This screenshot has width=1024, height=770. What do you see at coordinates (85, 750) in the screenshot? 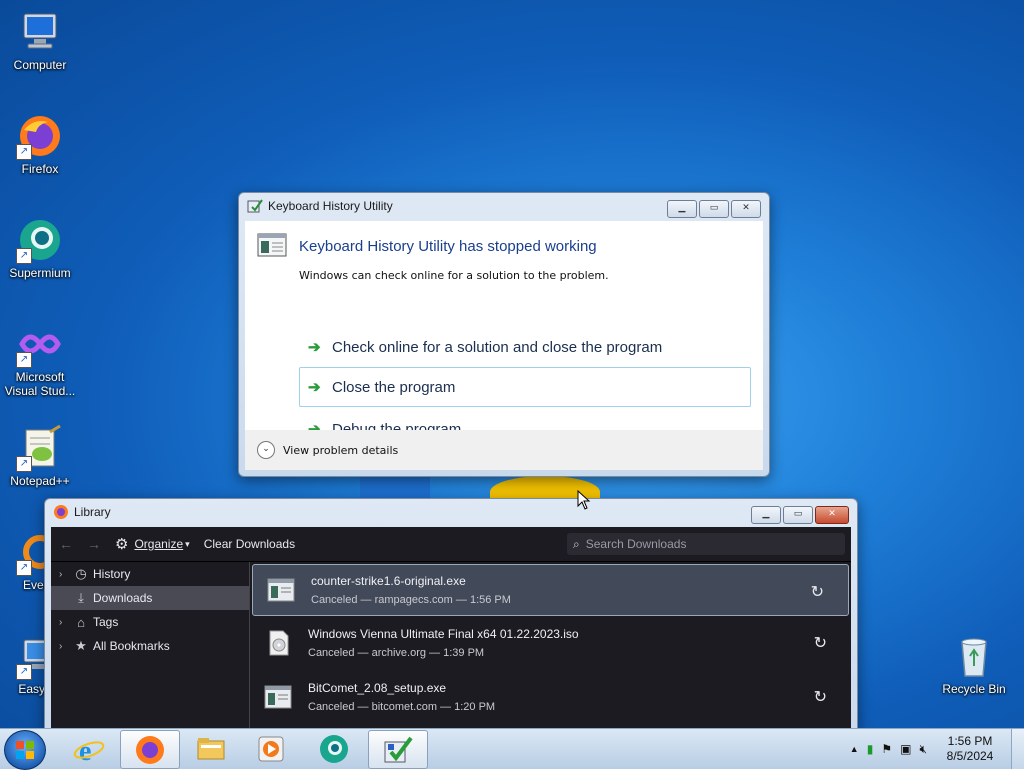
I see `svg-text: e` at bounding box center [85, 750].